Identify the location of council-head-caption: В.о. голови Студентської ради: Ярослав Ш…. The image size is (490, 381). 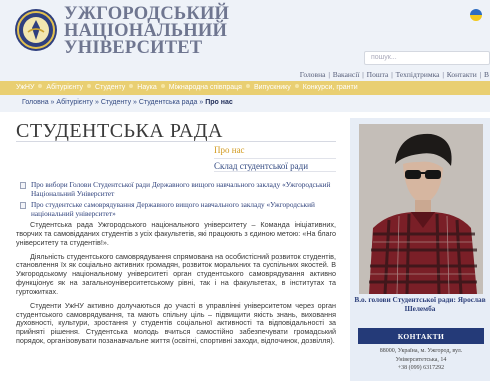
(420, 304).